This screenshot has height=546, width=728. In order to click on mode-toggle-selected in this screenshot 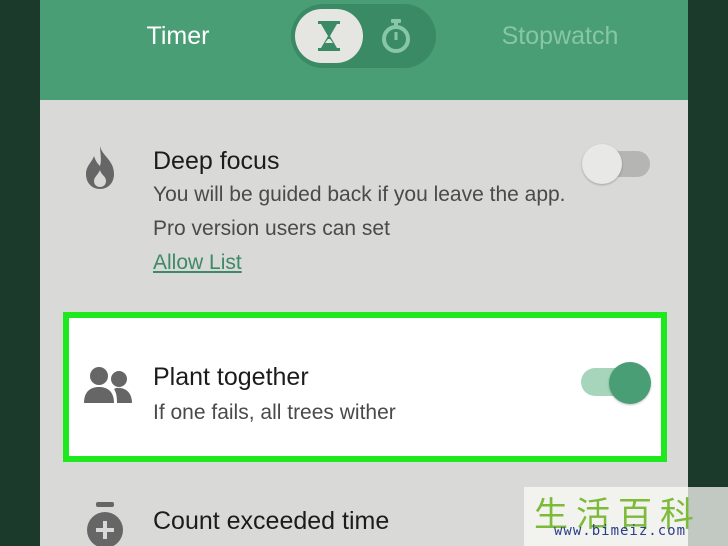, I will do `click(329, 36)`.